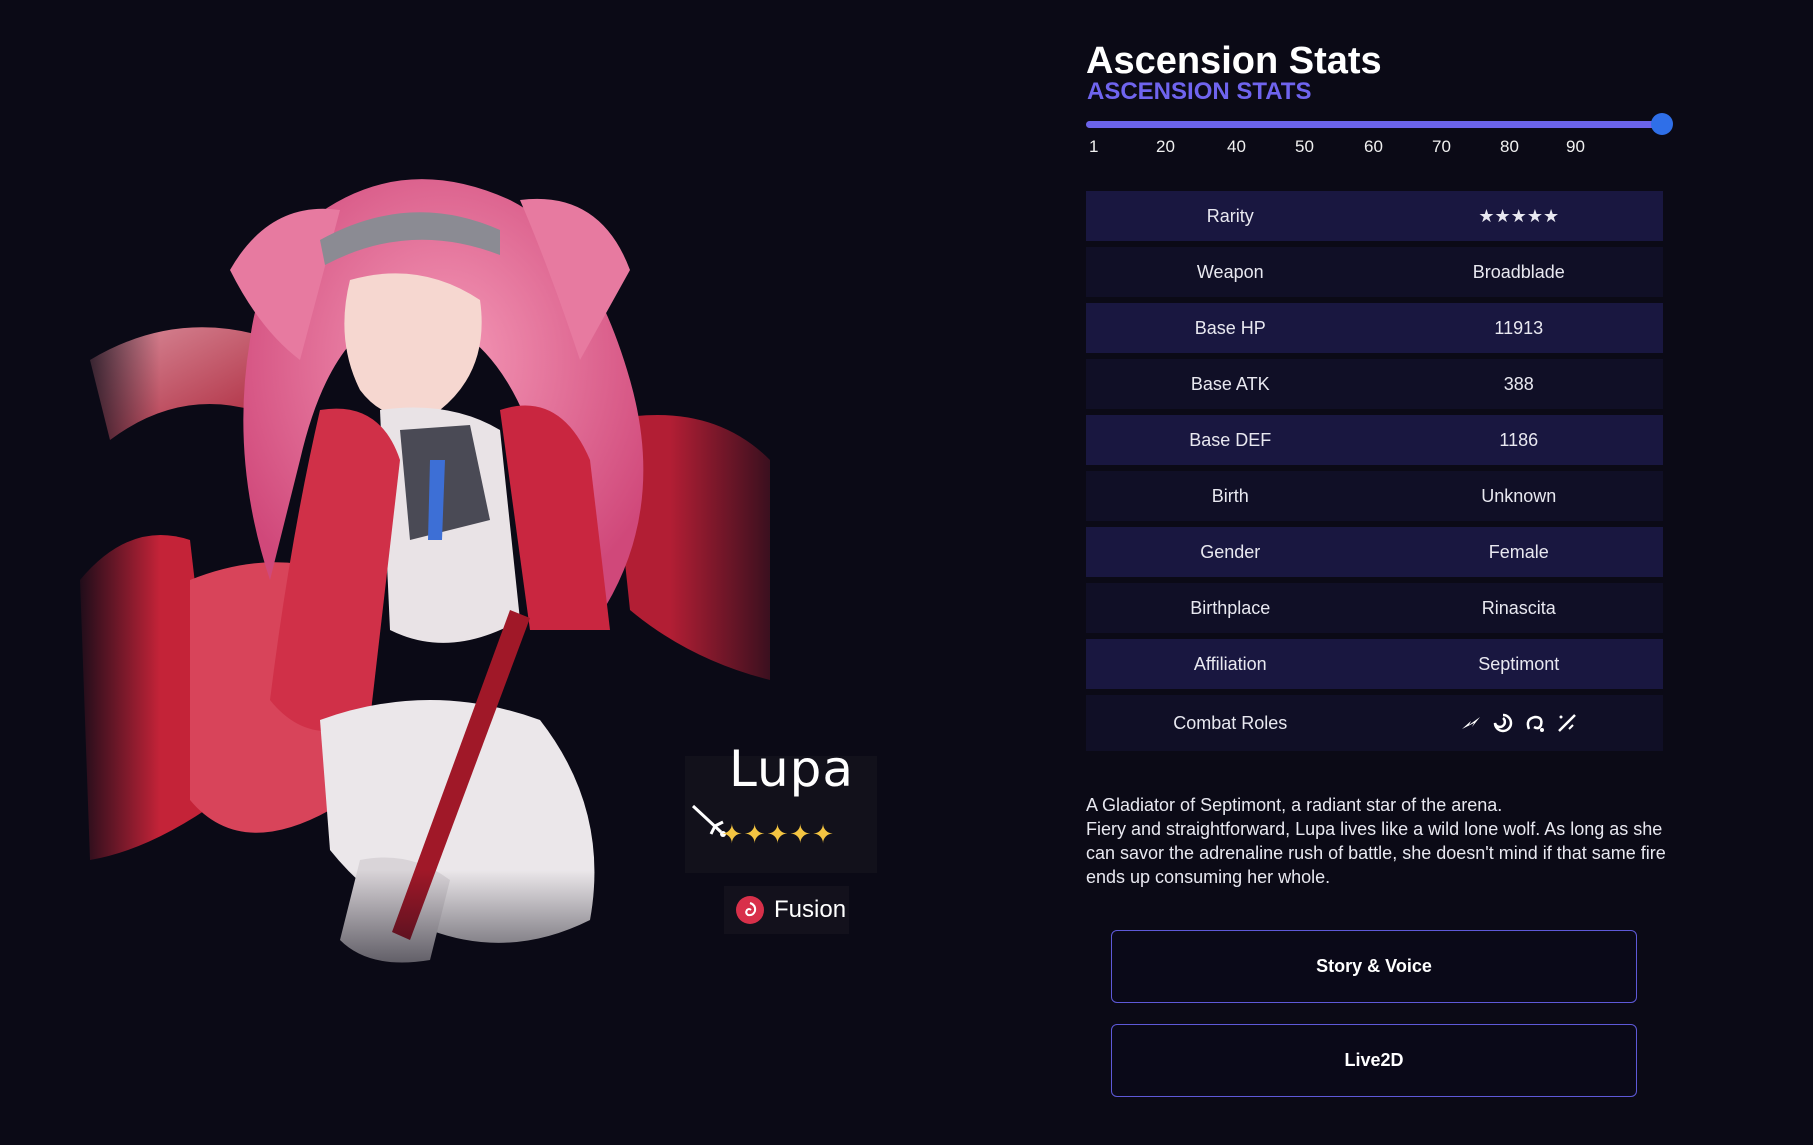  Describe the element at coordinates (1199, 91) in the screenshot. I see `page-subtitle: ASCENSION STATS` at that location.